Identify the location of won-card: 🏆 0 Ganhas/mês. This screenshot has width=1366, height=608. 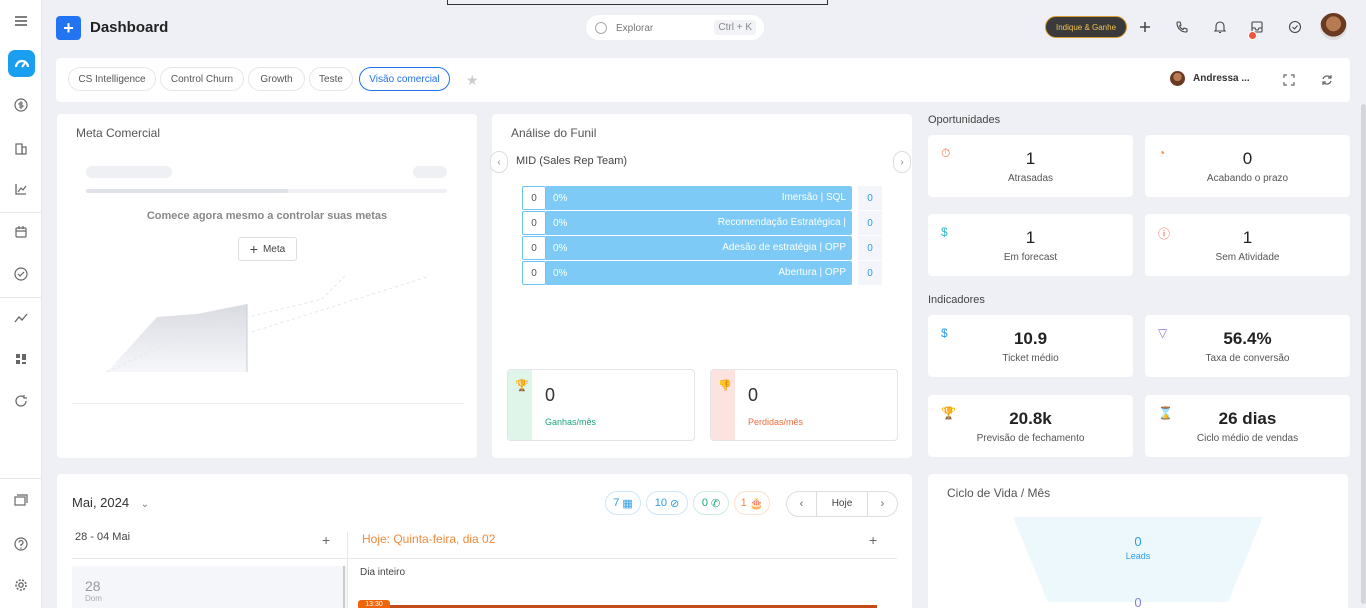
(601, 405).